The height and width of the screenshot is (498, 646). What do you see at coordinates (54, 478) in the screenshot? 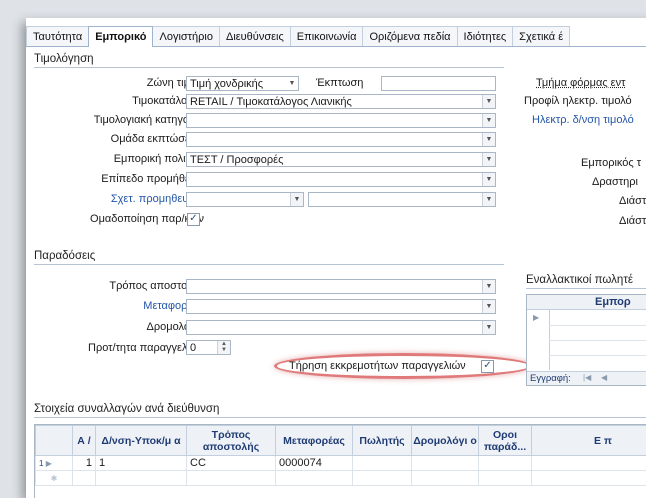
I see `new-row-icon: ✱` at bounding box center [54, 478].